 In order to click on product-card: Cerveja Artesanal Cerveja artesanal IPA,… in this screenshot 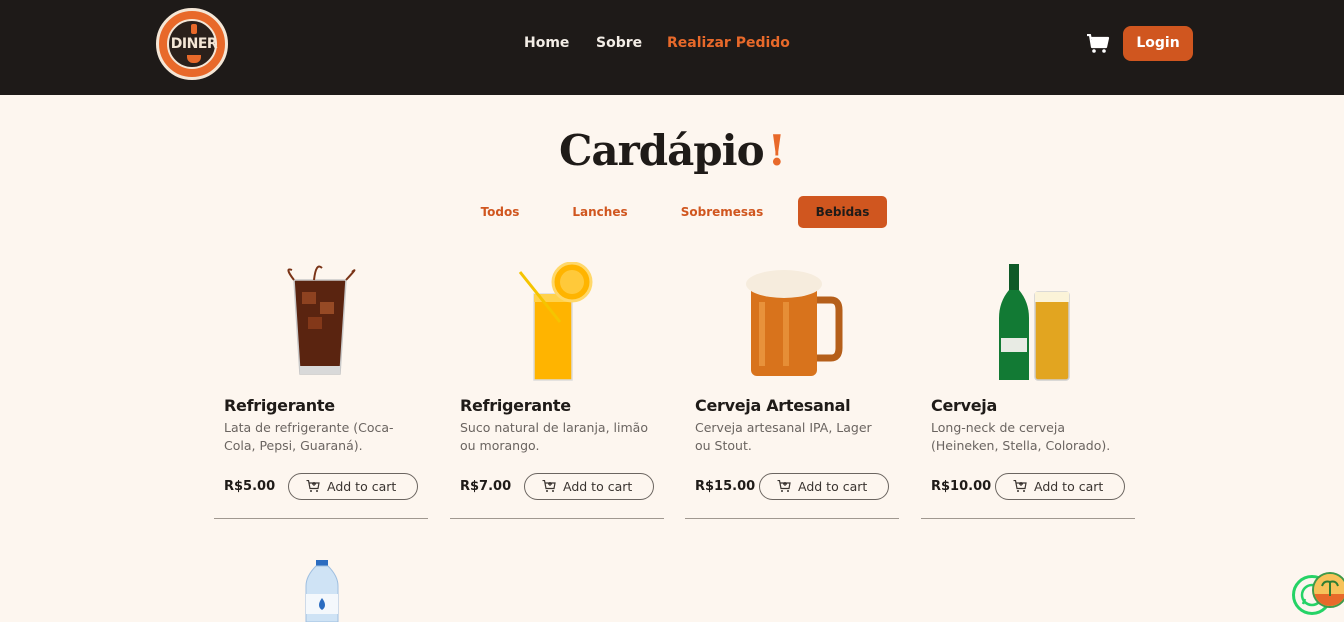, I will do `click(792, 388)`.